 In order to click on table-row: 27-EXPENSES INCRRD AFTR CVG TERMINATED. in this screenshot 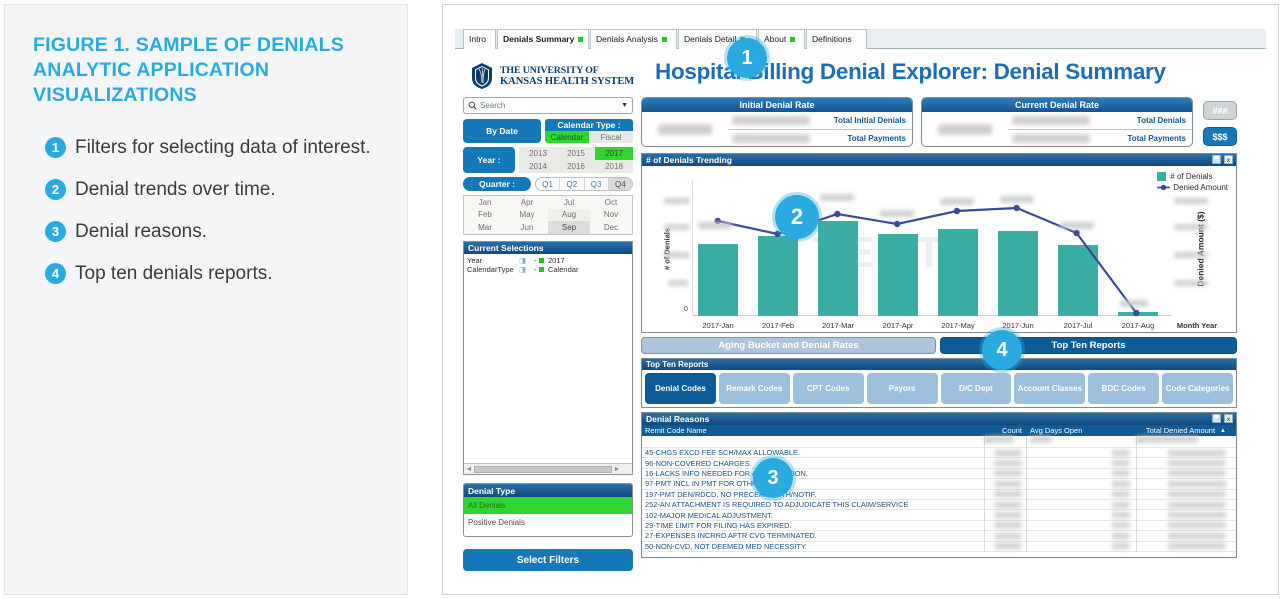, I will do `click(939, 536)`.